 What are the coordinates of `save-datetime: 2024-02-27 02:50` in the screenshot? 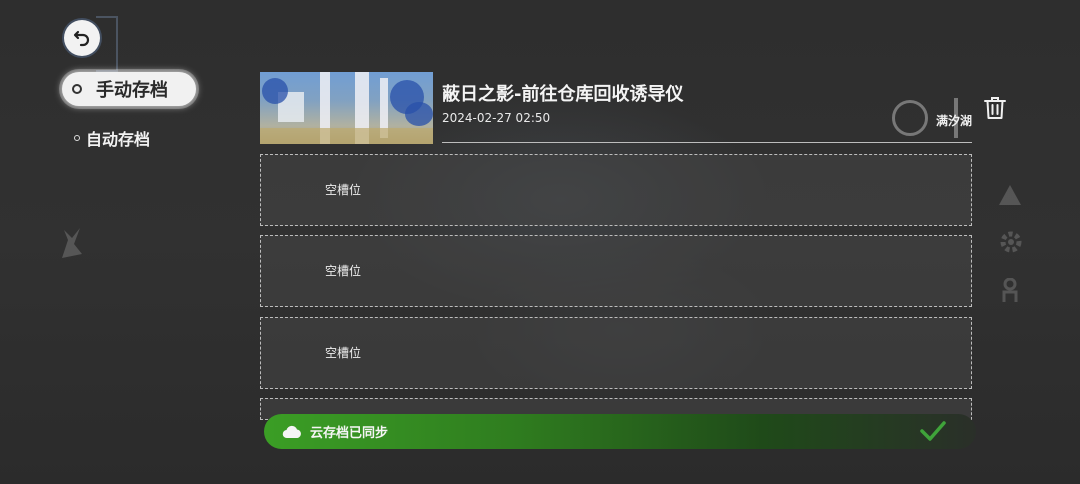 It's located at (496, 118).